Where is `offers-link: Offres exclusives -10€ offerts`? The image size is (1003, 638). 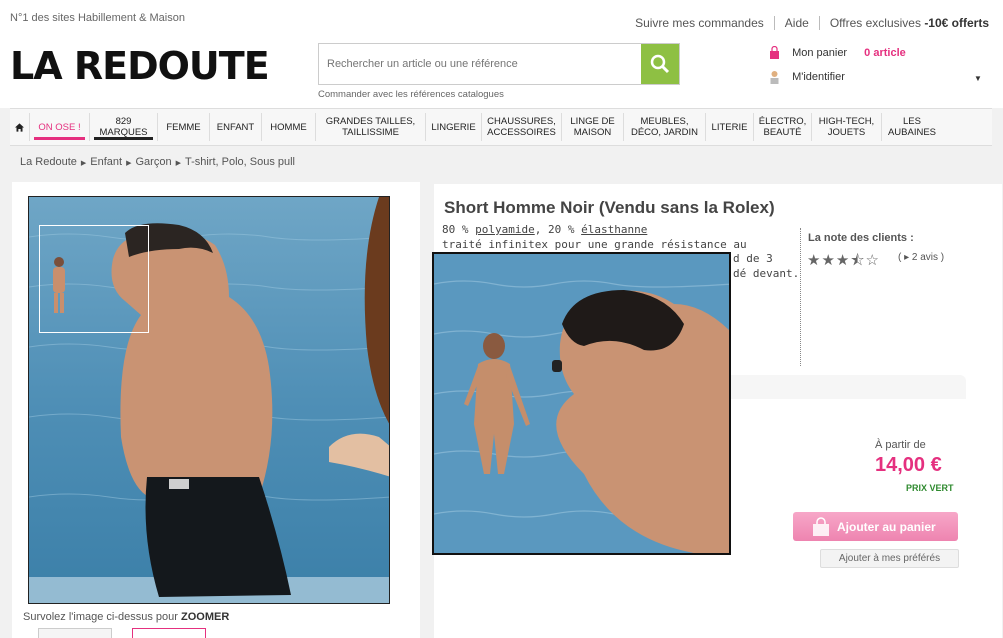 offers-link: Offres exclusives -10€ offerts is located at coordinates (909, 23).